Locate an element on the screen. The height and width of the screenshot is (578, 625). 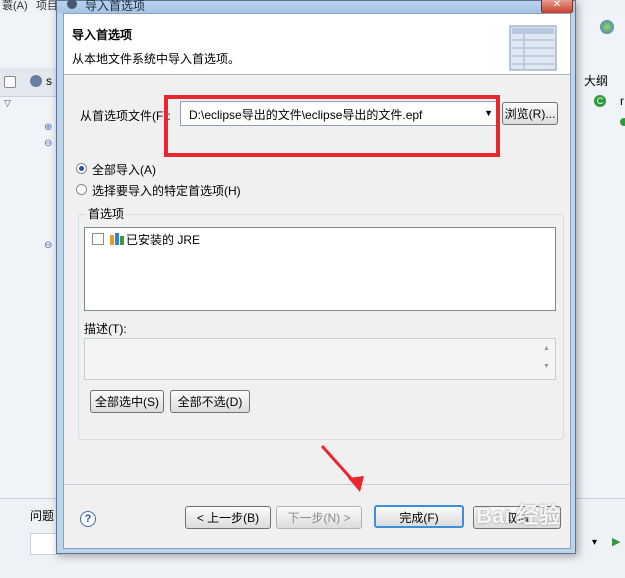
scroll-up-icon: ▲ is located at coordinates (546, 348).